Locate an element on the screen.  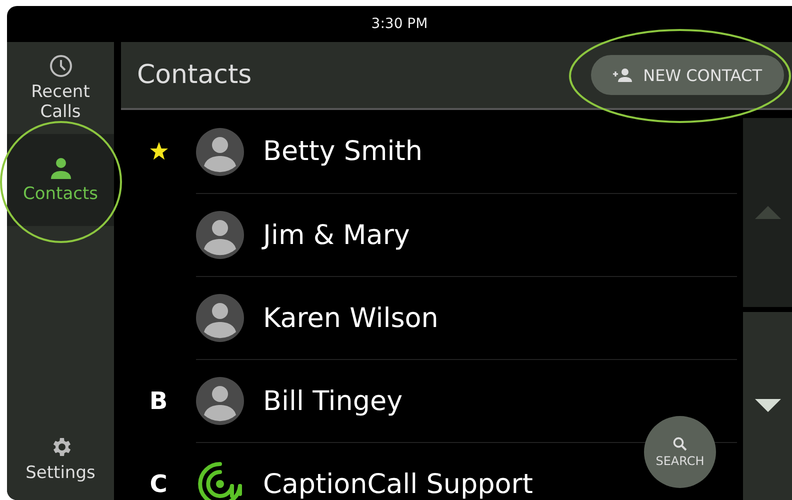
logo-icon is located at coordinates (220, 480).